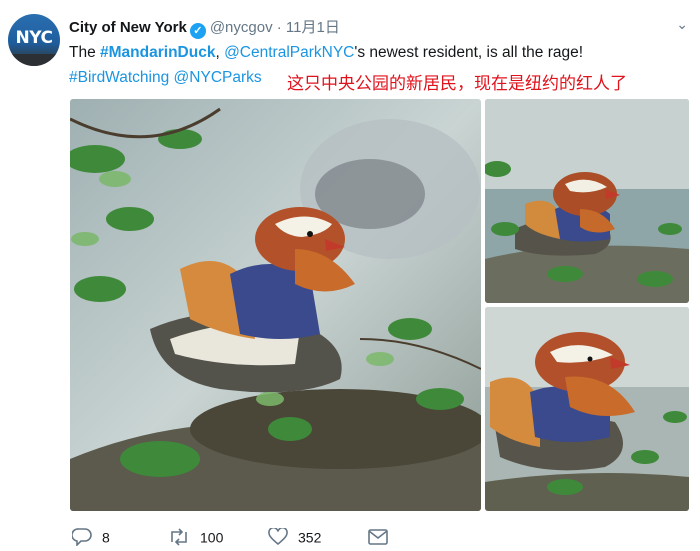 Image resolution: width=700 pixels, height=551 pixels. I want to click on text-prefix: The, so click(85, 52).